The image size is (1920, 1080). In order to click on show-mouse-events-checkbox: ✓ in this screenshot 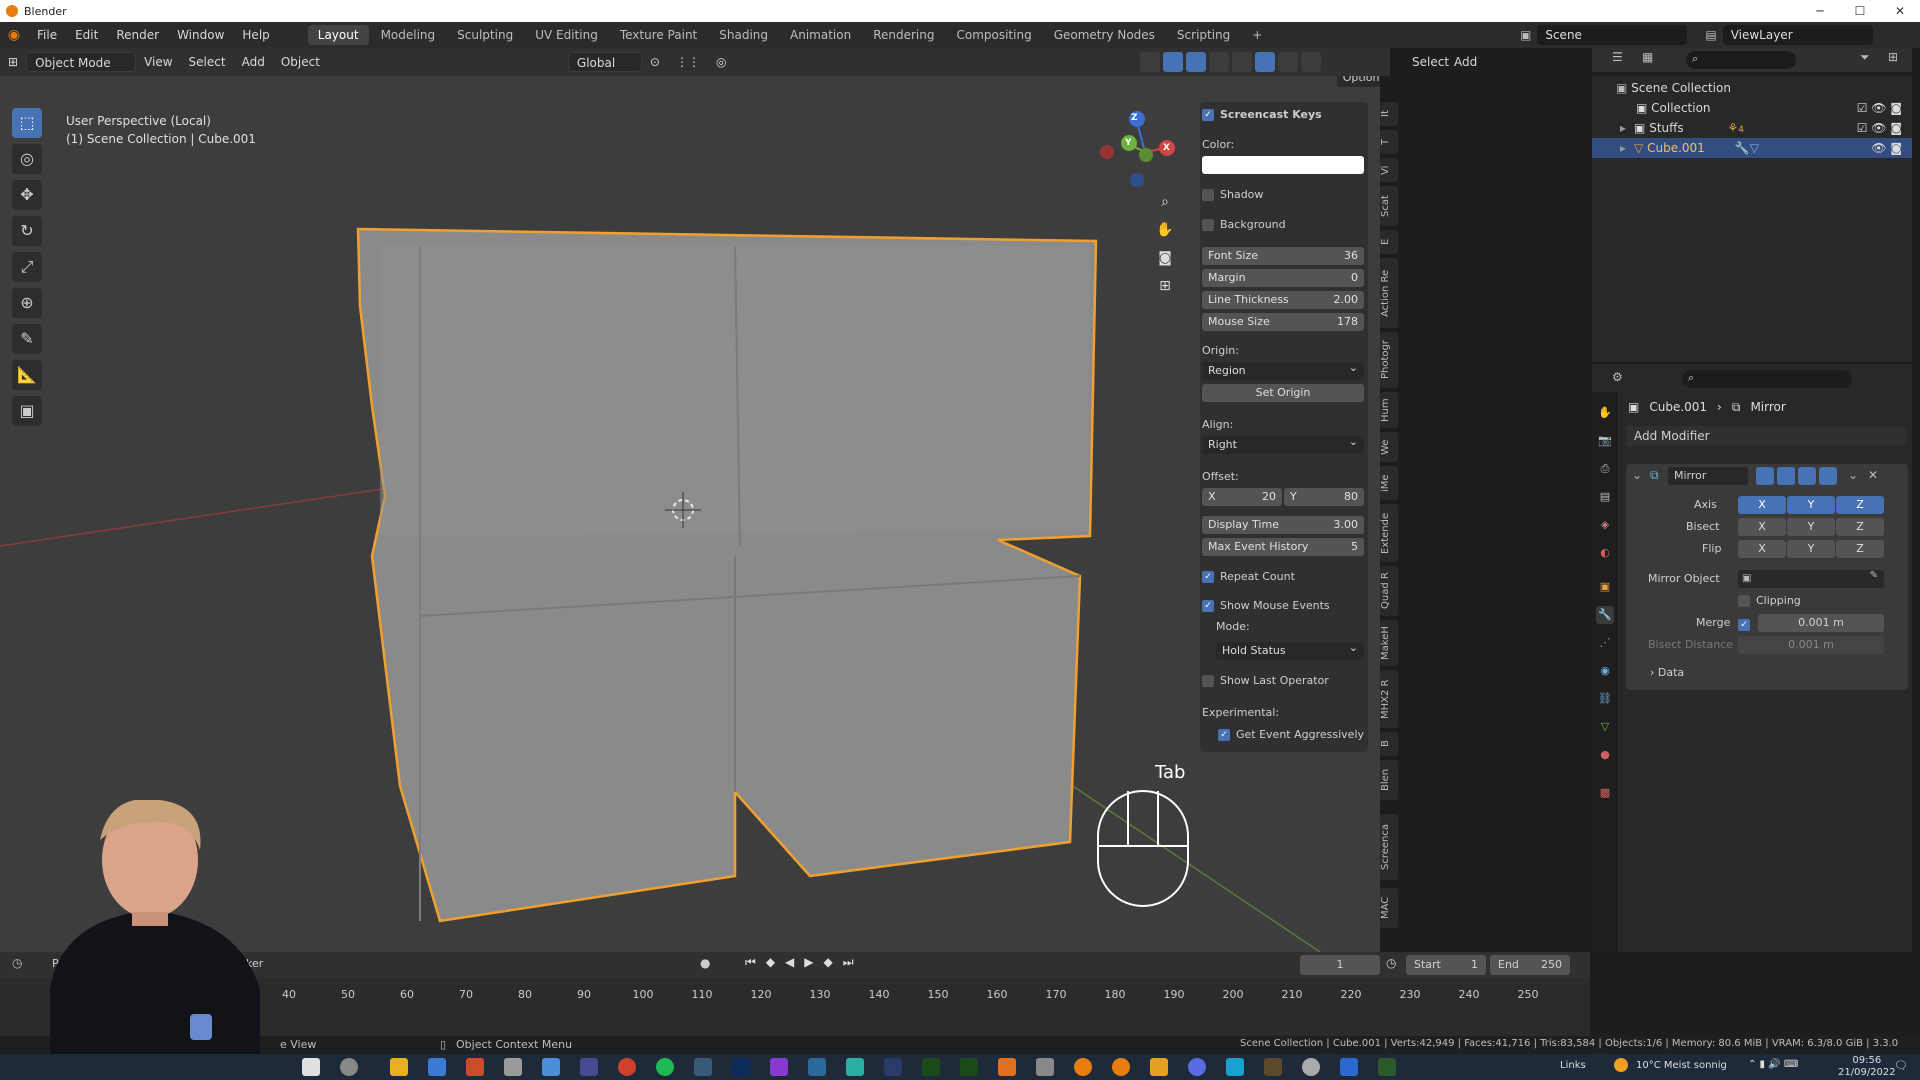, I will do `click(1208, 606)`.